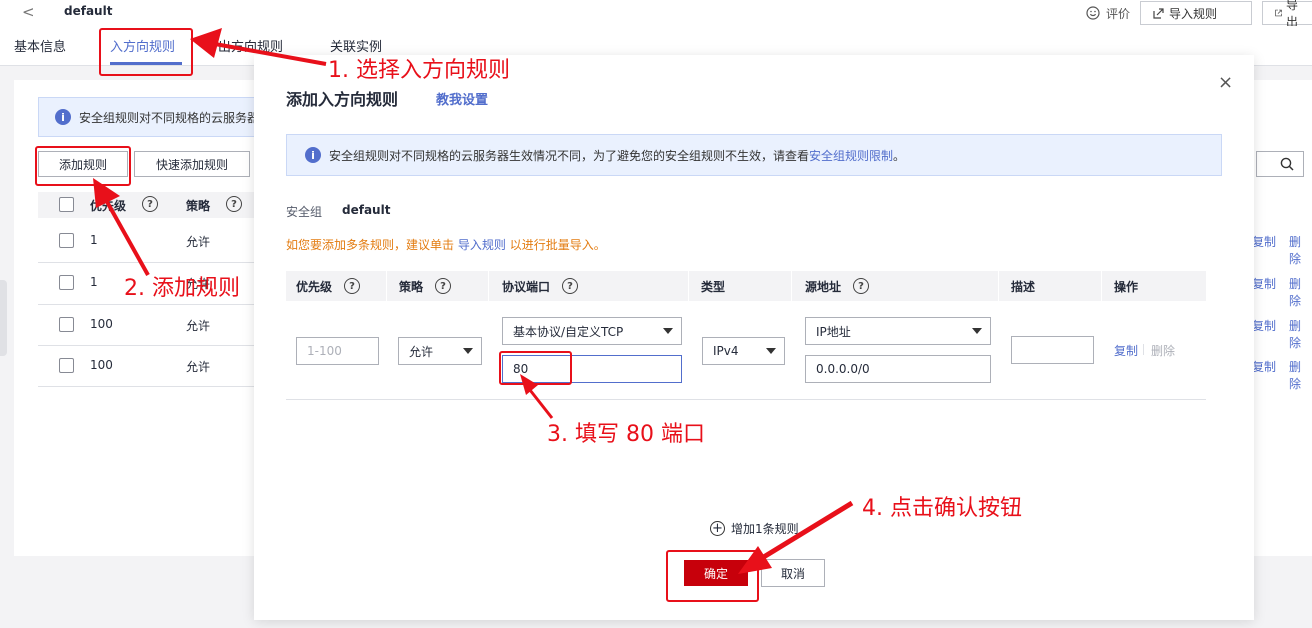 The width and height of the screenshot is (1312, 628). I want to click on annotation-step4: 4. 点击确认按钮, so click(942, 508).